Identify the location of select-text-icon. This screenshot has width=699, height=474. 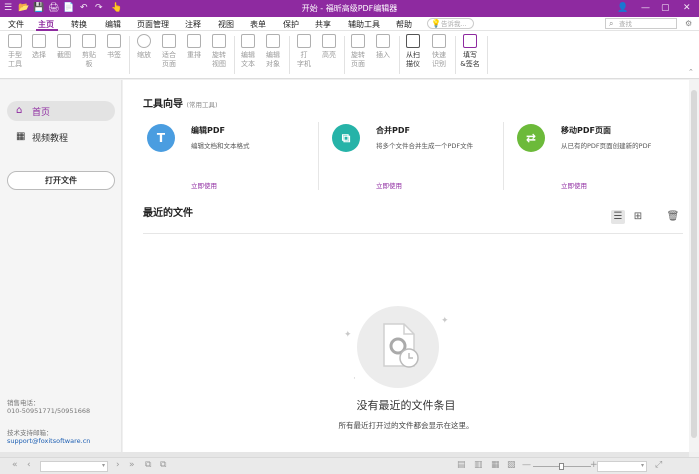
(39, 41).